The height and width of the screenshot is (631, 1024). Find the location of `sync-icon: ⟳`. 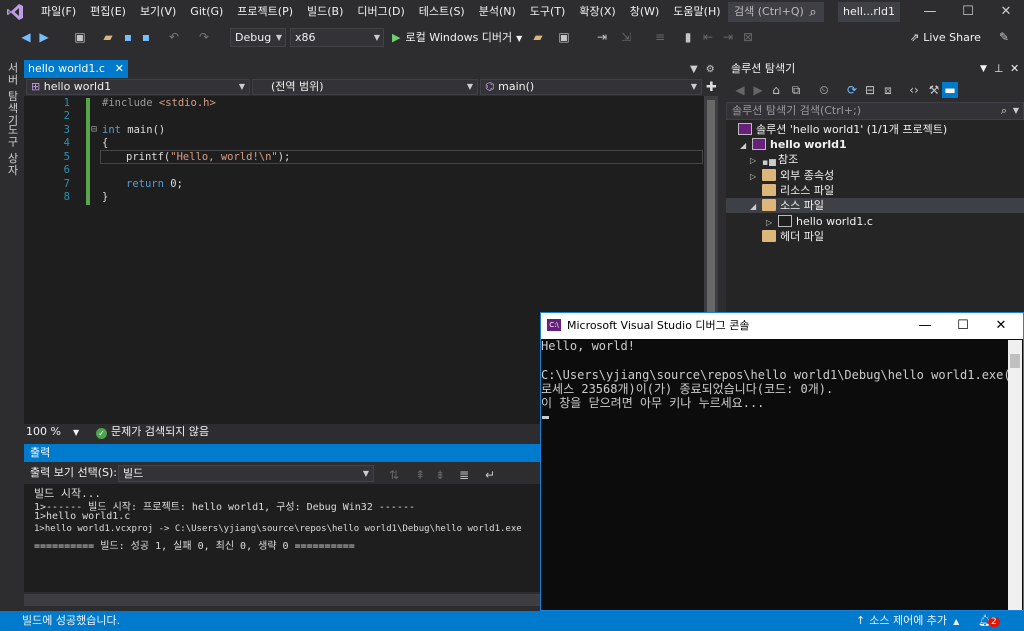

sync-icon: ⟳ is located at coordinates (852, 90).